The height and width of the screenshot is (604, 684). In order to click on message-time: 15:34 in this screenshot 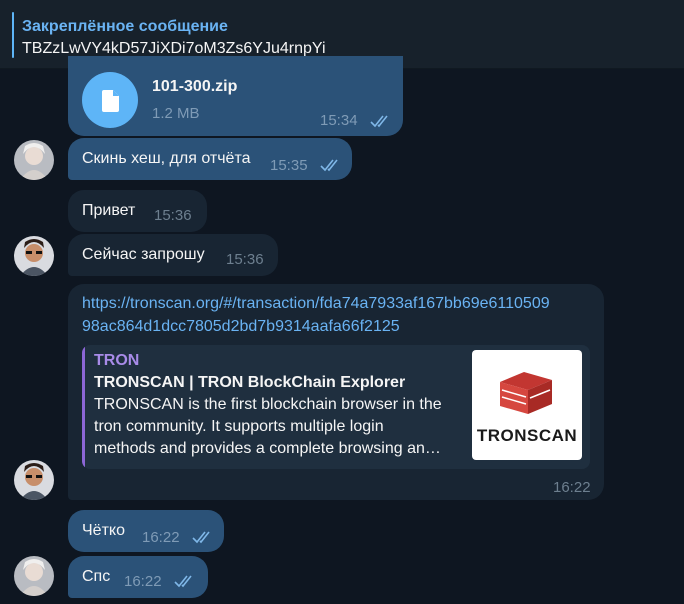, I will do `click(339, 120)`.